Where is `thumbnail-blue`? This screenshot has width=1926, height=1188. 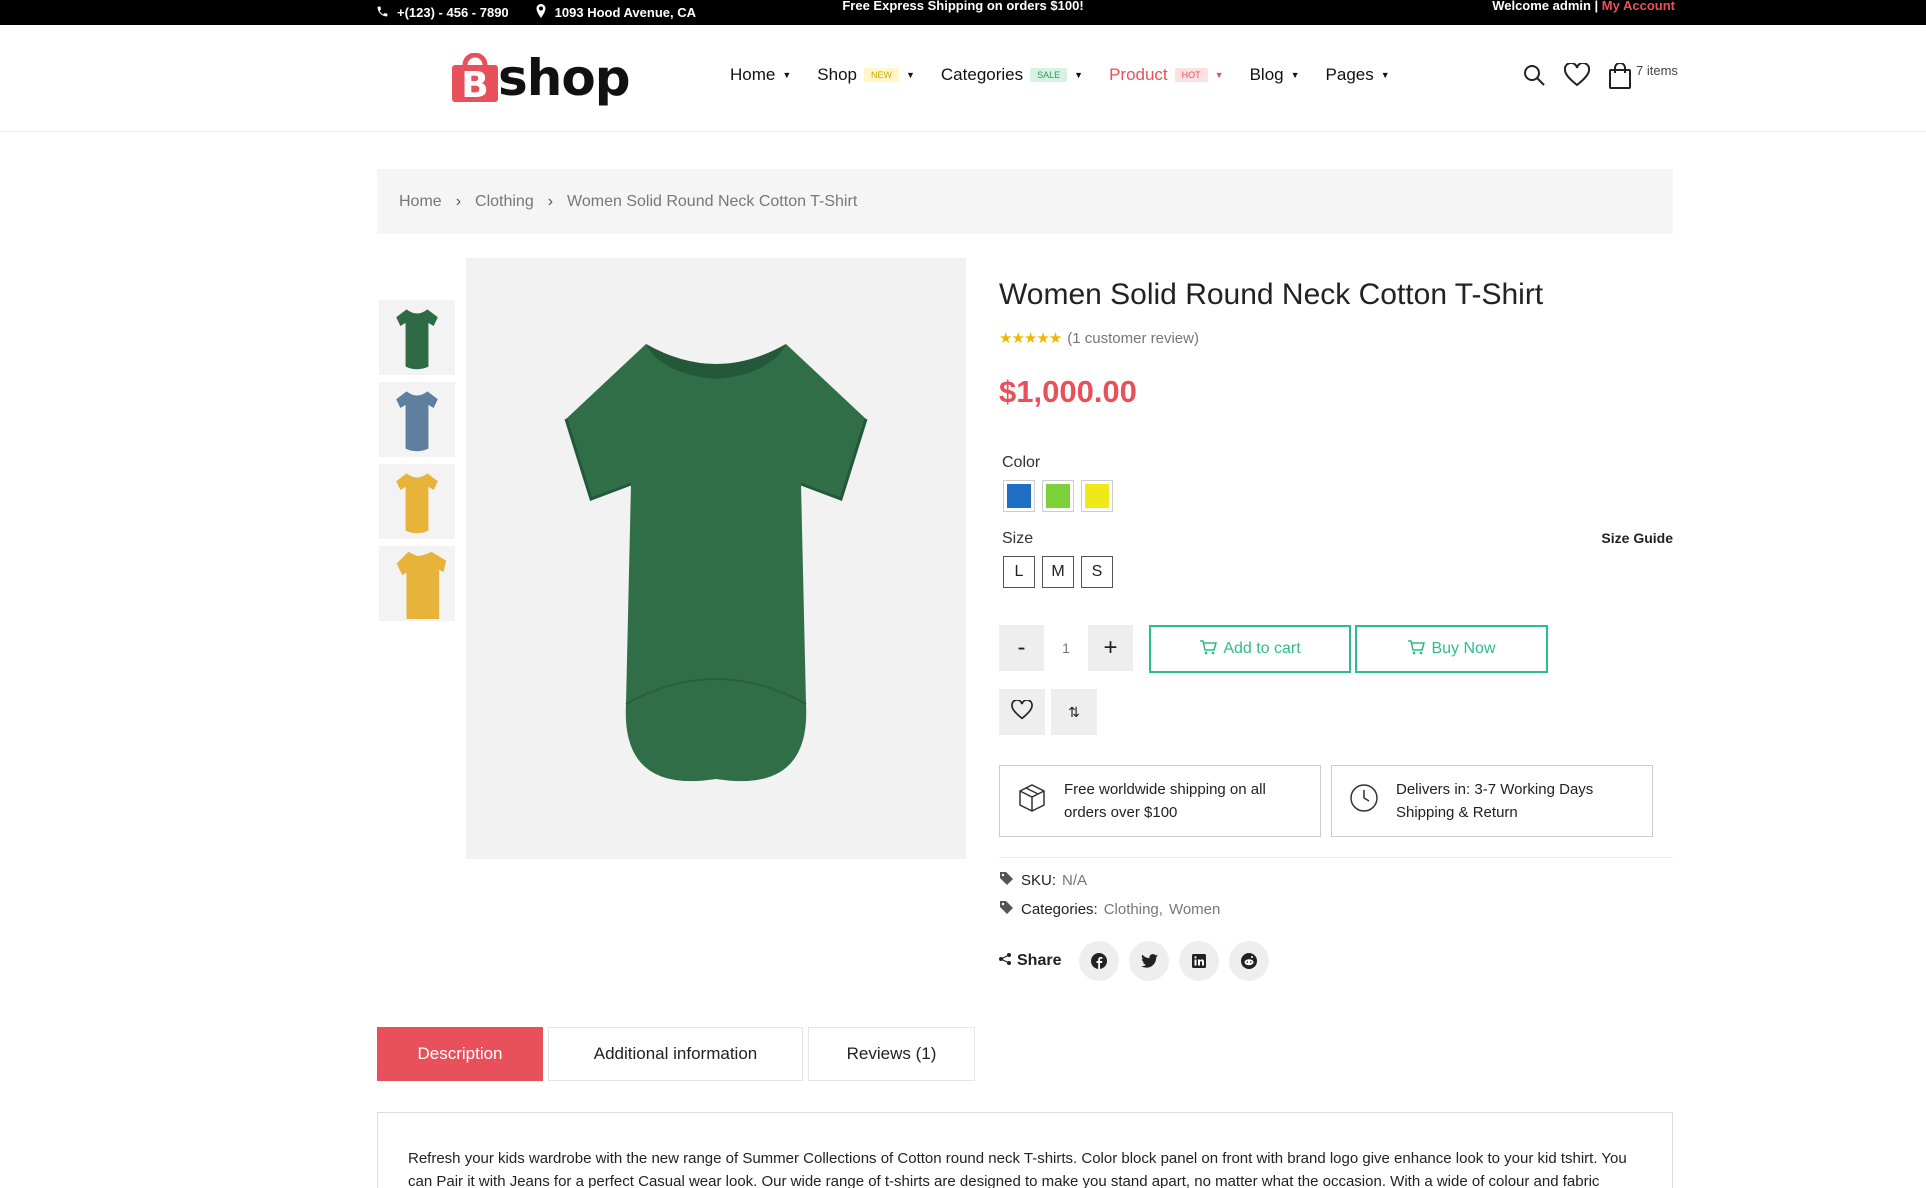 thumbnail-blue is located at coordinates (417, 419).